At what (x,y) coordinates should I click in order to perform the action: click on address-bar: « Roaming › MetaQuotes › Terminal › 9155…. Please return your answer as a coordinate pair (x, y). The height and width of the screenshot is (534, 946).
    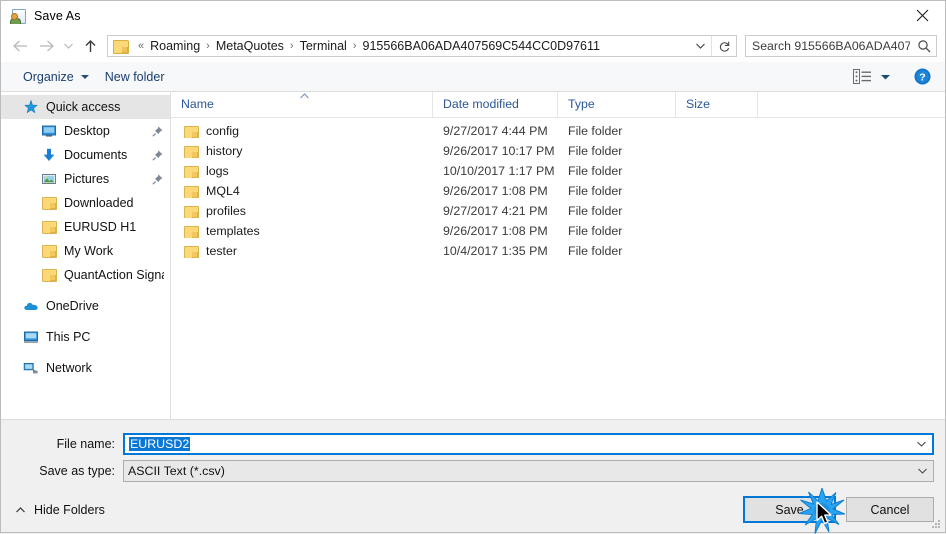
    Looking at the image, I should click on (422, 46).